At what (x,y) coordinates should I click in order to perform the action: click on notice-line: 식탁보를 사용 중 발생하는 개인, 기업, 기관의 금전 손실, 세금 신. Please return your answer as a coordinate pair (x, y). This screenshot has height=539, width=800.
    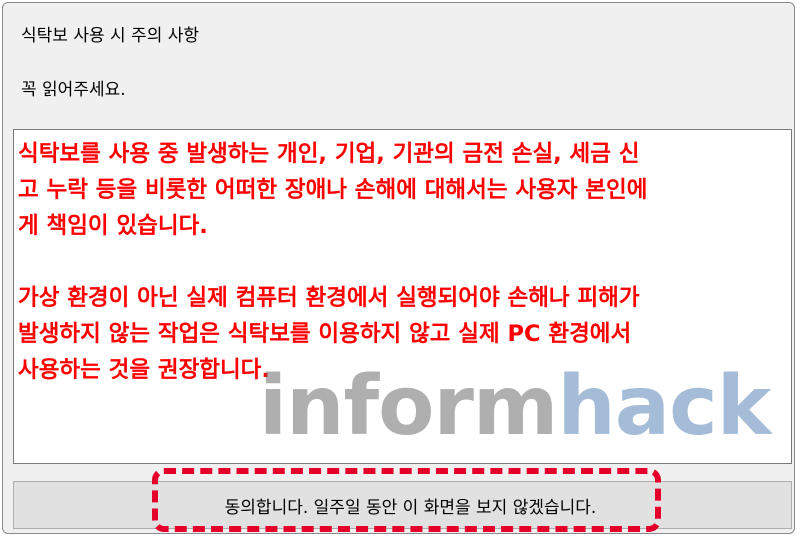
    Looking at the image, I should click on (329, 154).